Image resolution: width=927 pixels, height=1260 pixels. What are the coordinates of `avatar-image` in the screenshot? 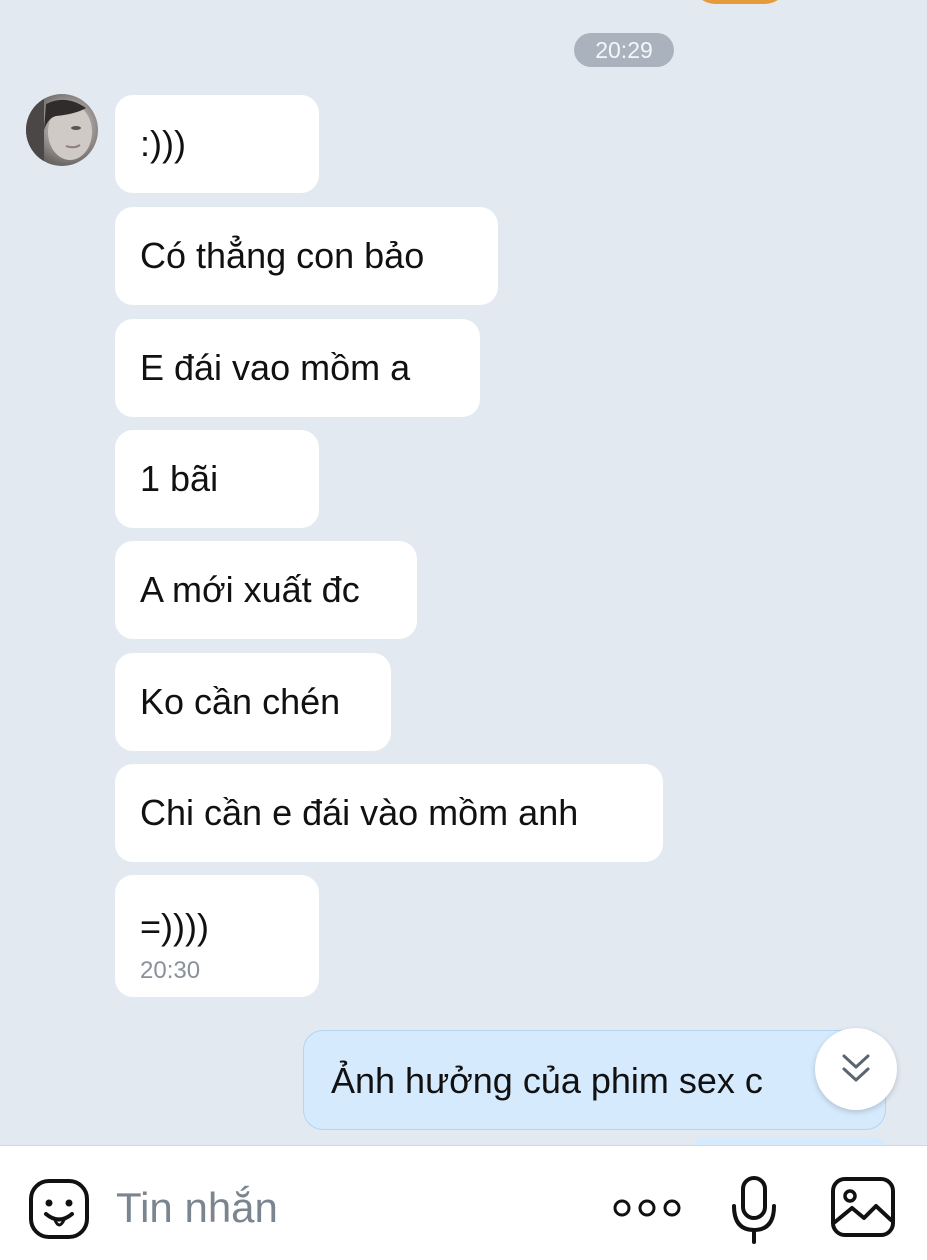 It's located at (59, 130).